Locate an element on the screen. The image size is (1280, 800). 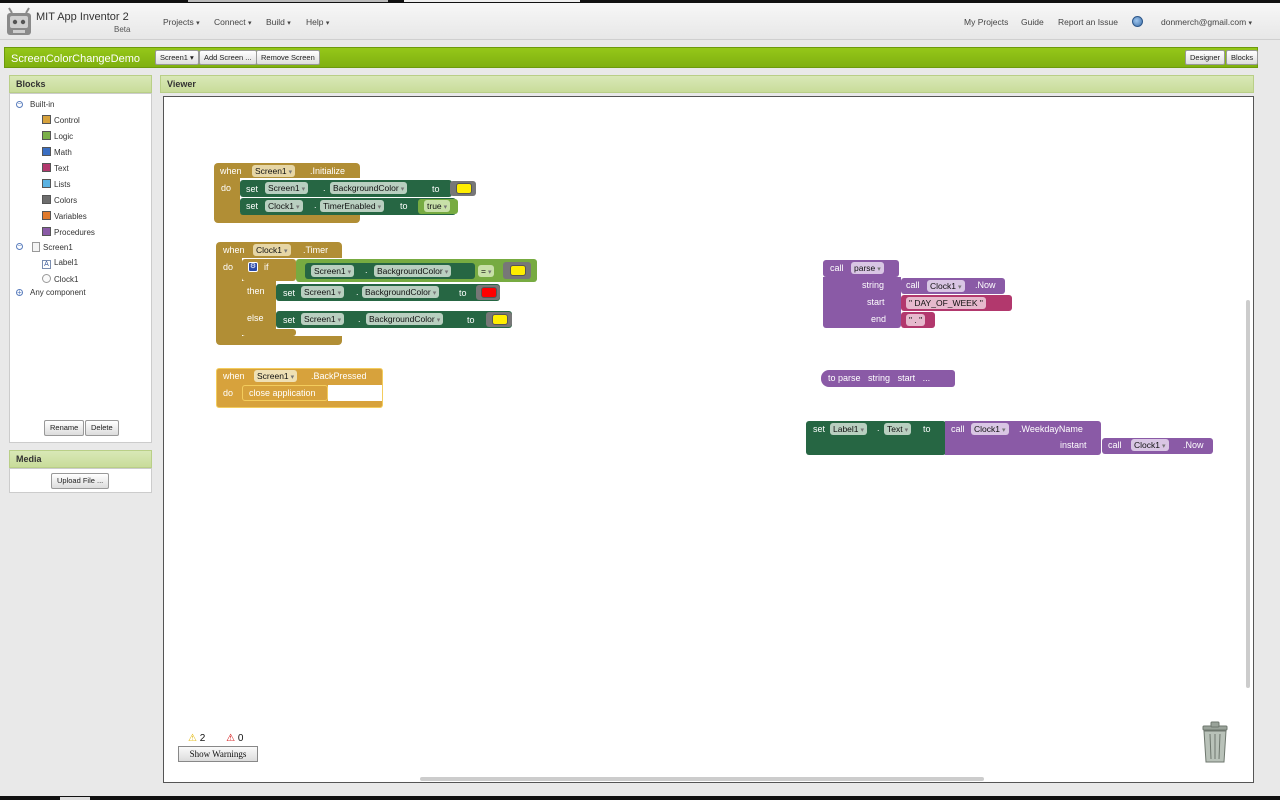
screen-select-button: Screen1 ▾ is located at coordinates (177, 57).